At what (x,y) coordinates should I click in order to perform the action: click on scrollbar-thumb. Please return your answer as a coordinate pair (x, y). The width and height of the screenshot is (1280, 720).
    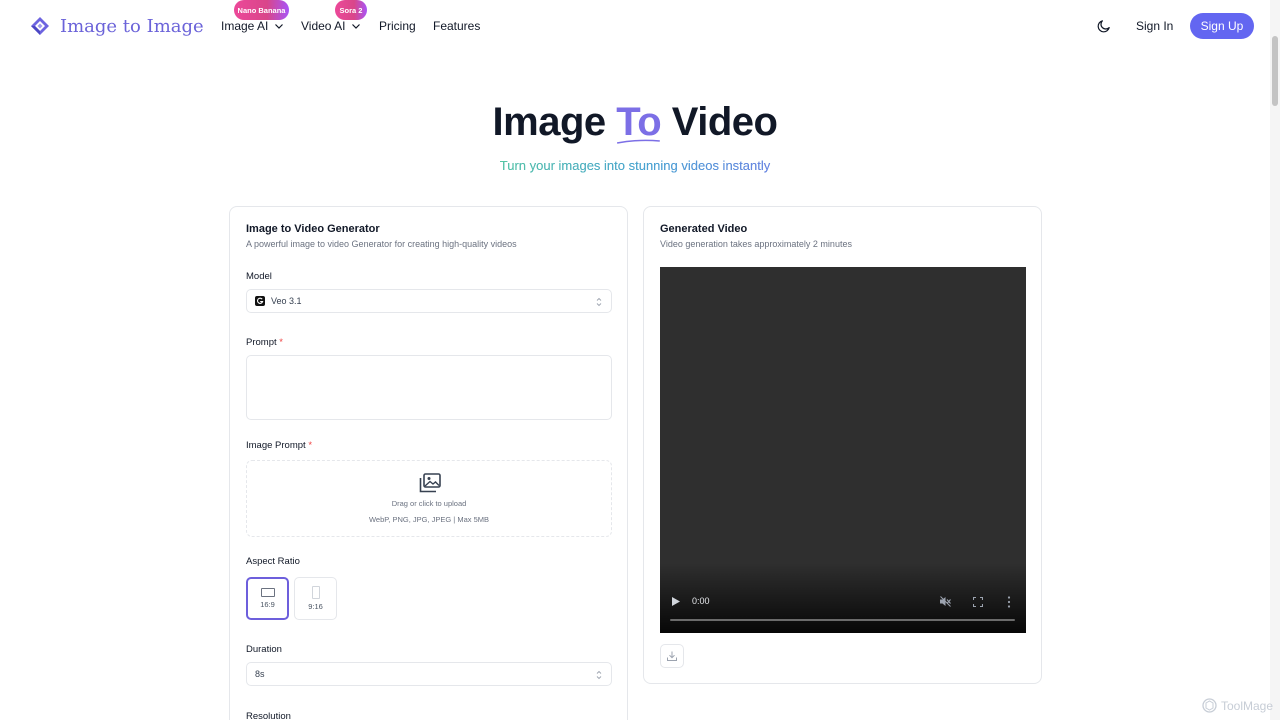
    Looking at the image, I should click on (1275, 71).